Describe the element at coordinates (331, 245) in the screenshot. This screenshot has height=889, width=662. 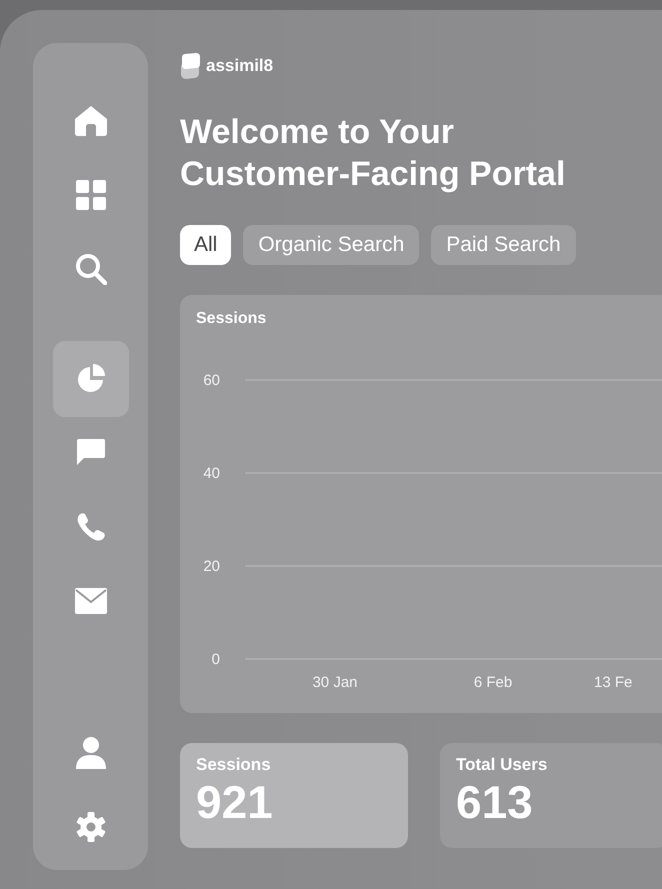
I see `filter-chip: Organic Search` at that location.